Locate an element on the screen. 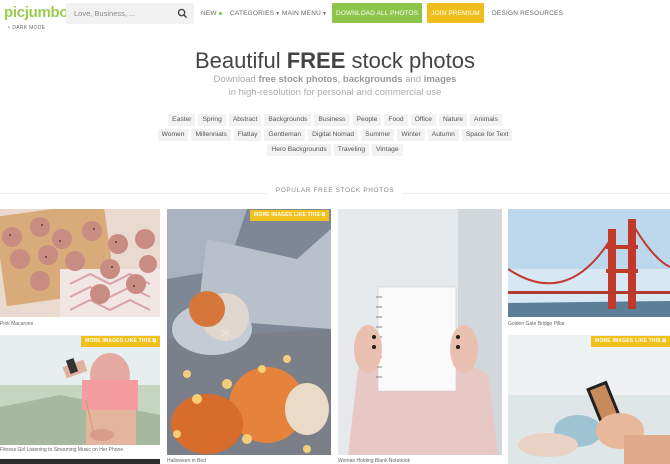 The height and width of the screenshot is (464, 670). site-logo: picjumbo is located at coordinates (36, 12).